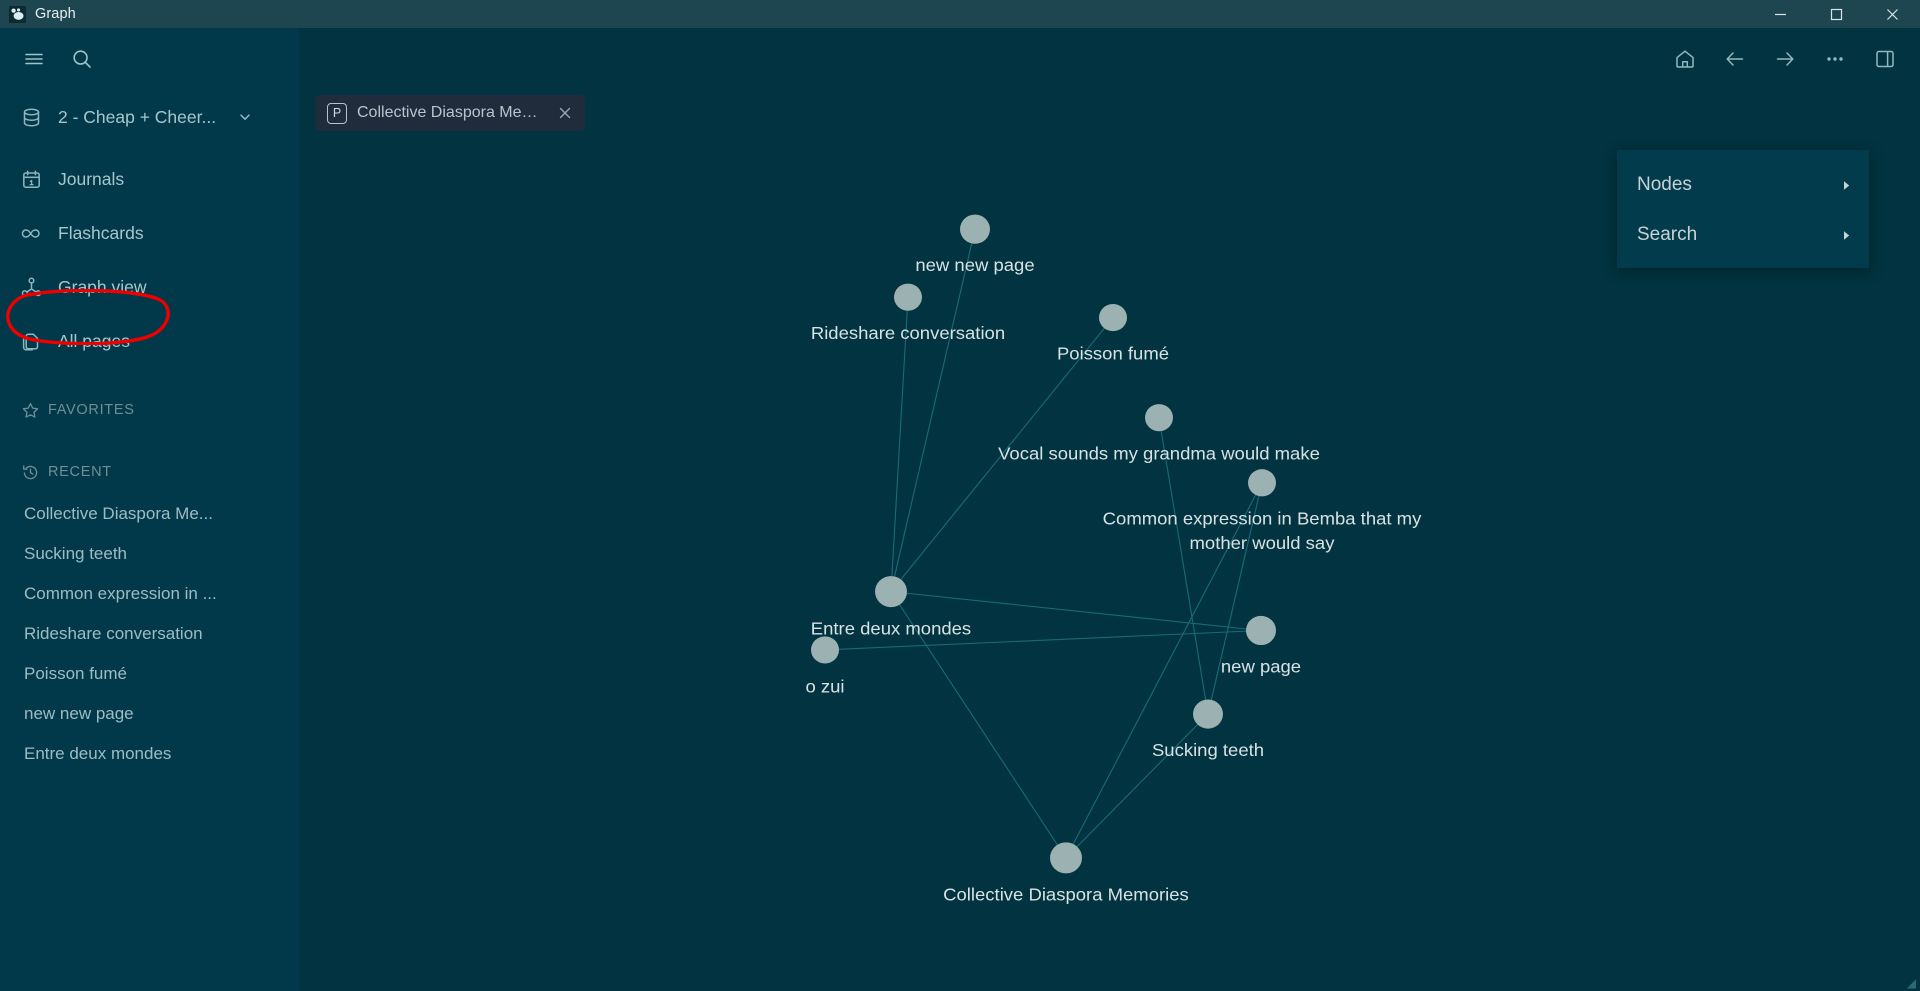  I want to click on sidebar-nav: Journals Flashcards Graph view All pages, so click(149, 260).